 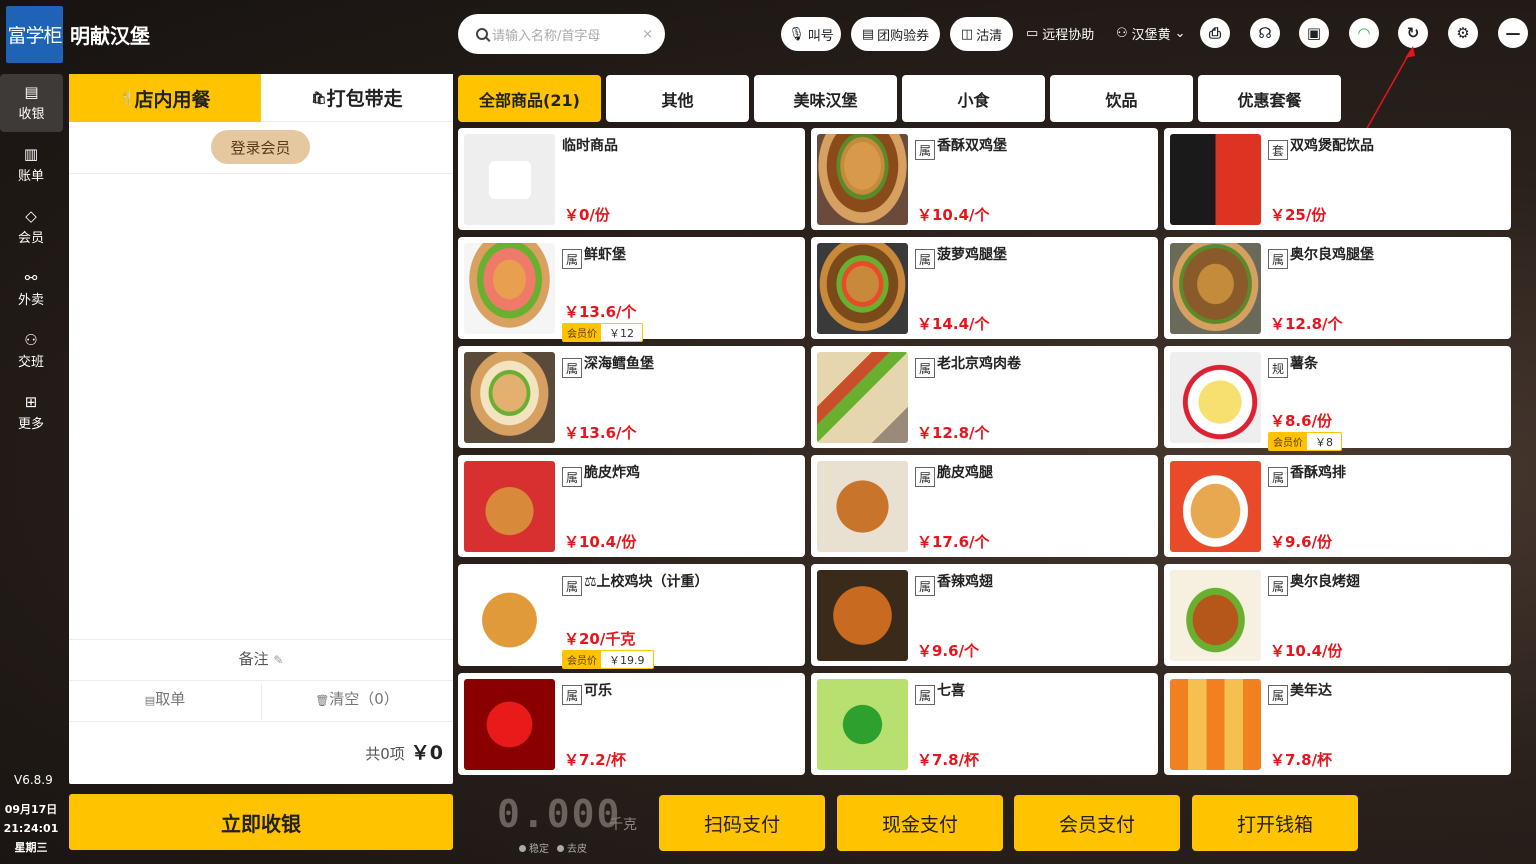 What do you see at coordinates (948, 760) in the screenshot?
I see `product-price: ￥7.8/杯` at bounding box center [948, 760].